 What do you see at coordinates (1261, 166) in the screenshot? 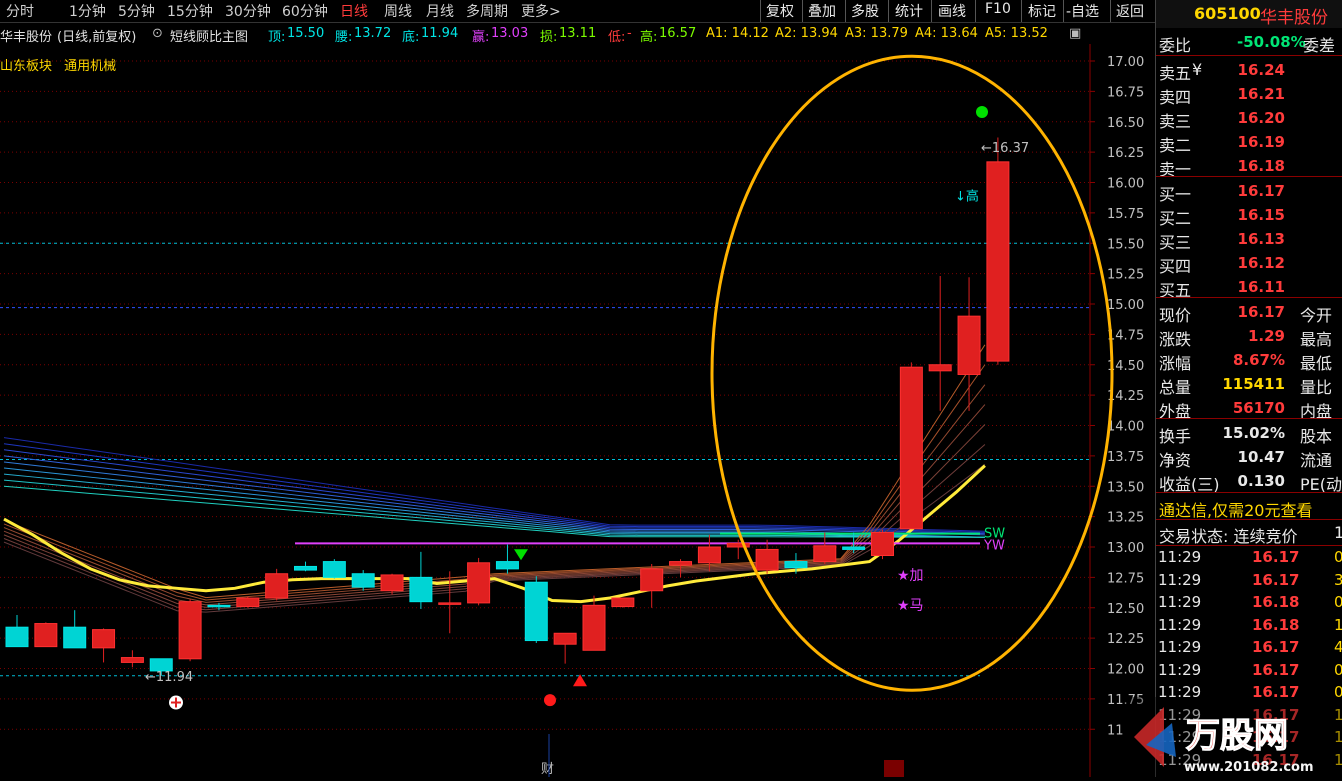
I see `ask-row-1-value: 16.18` at bounding box center [1261, 166].